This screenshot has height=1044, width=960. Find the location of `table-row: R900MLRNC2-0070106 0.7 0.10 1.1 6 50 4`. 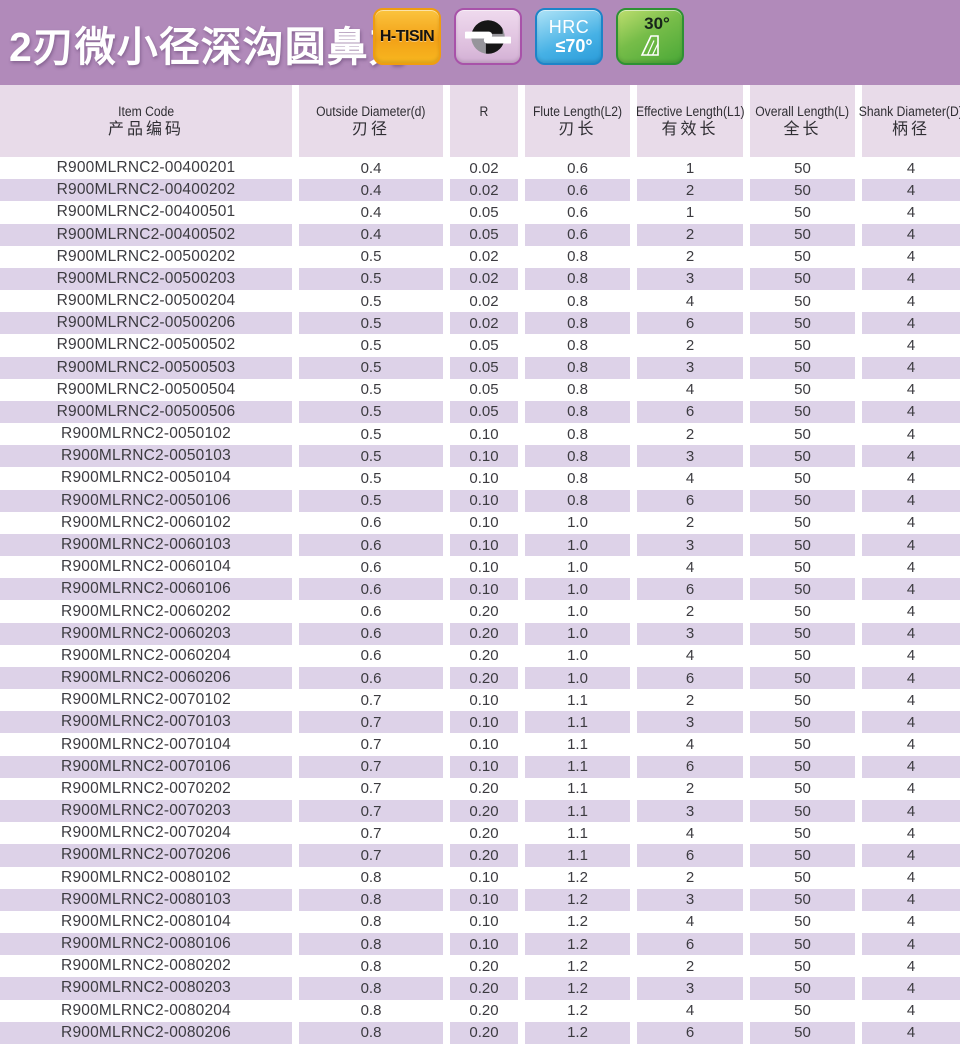

table-row: R900MLRNC2-0070106 0.7 0.10 1.1 6 50 4 is located at coordinates (480, 766).